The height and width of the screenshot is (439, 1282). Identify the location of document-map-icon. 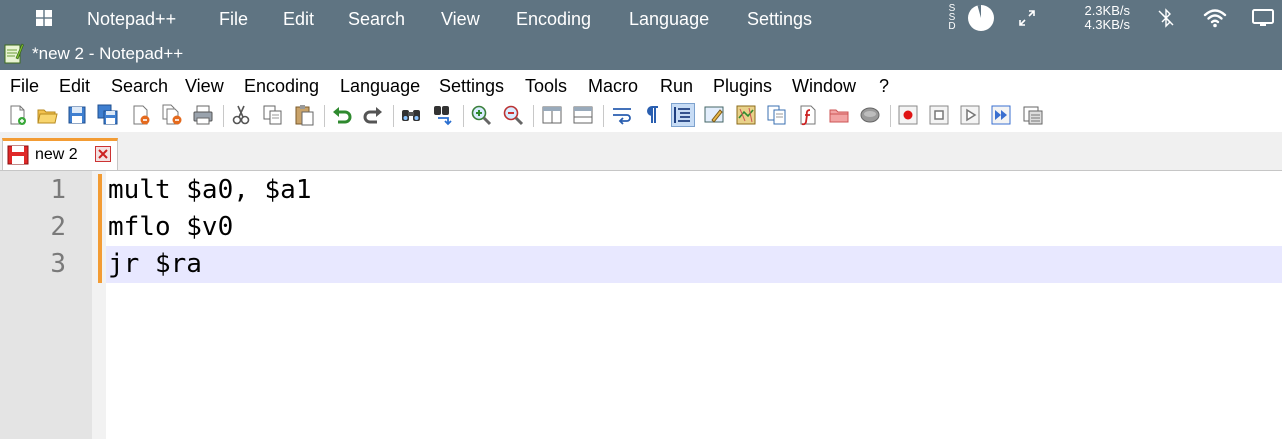
(746, 115).